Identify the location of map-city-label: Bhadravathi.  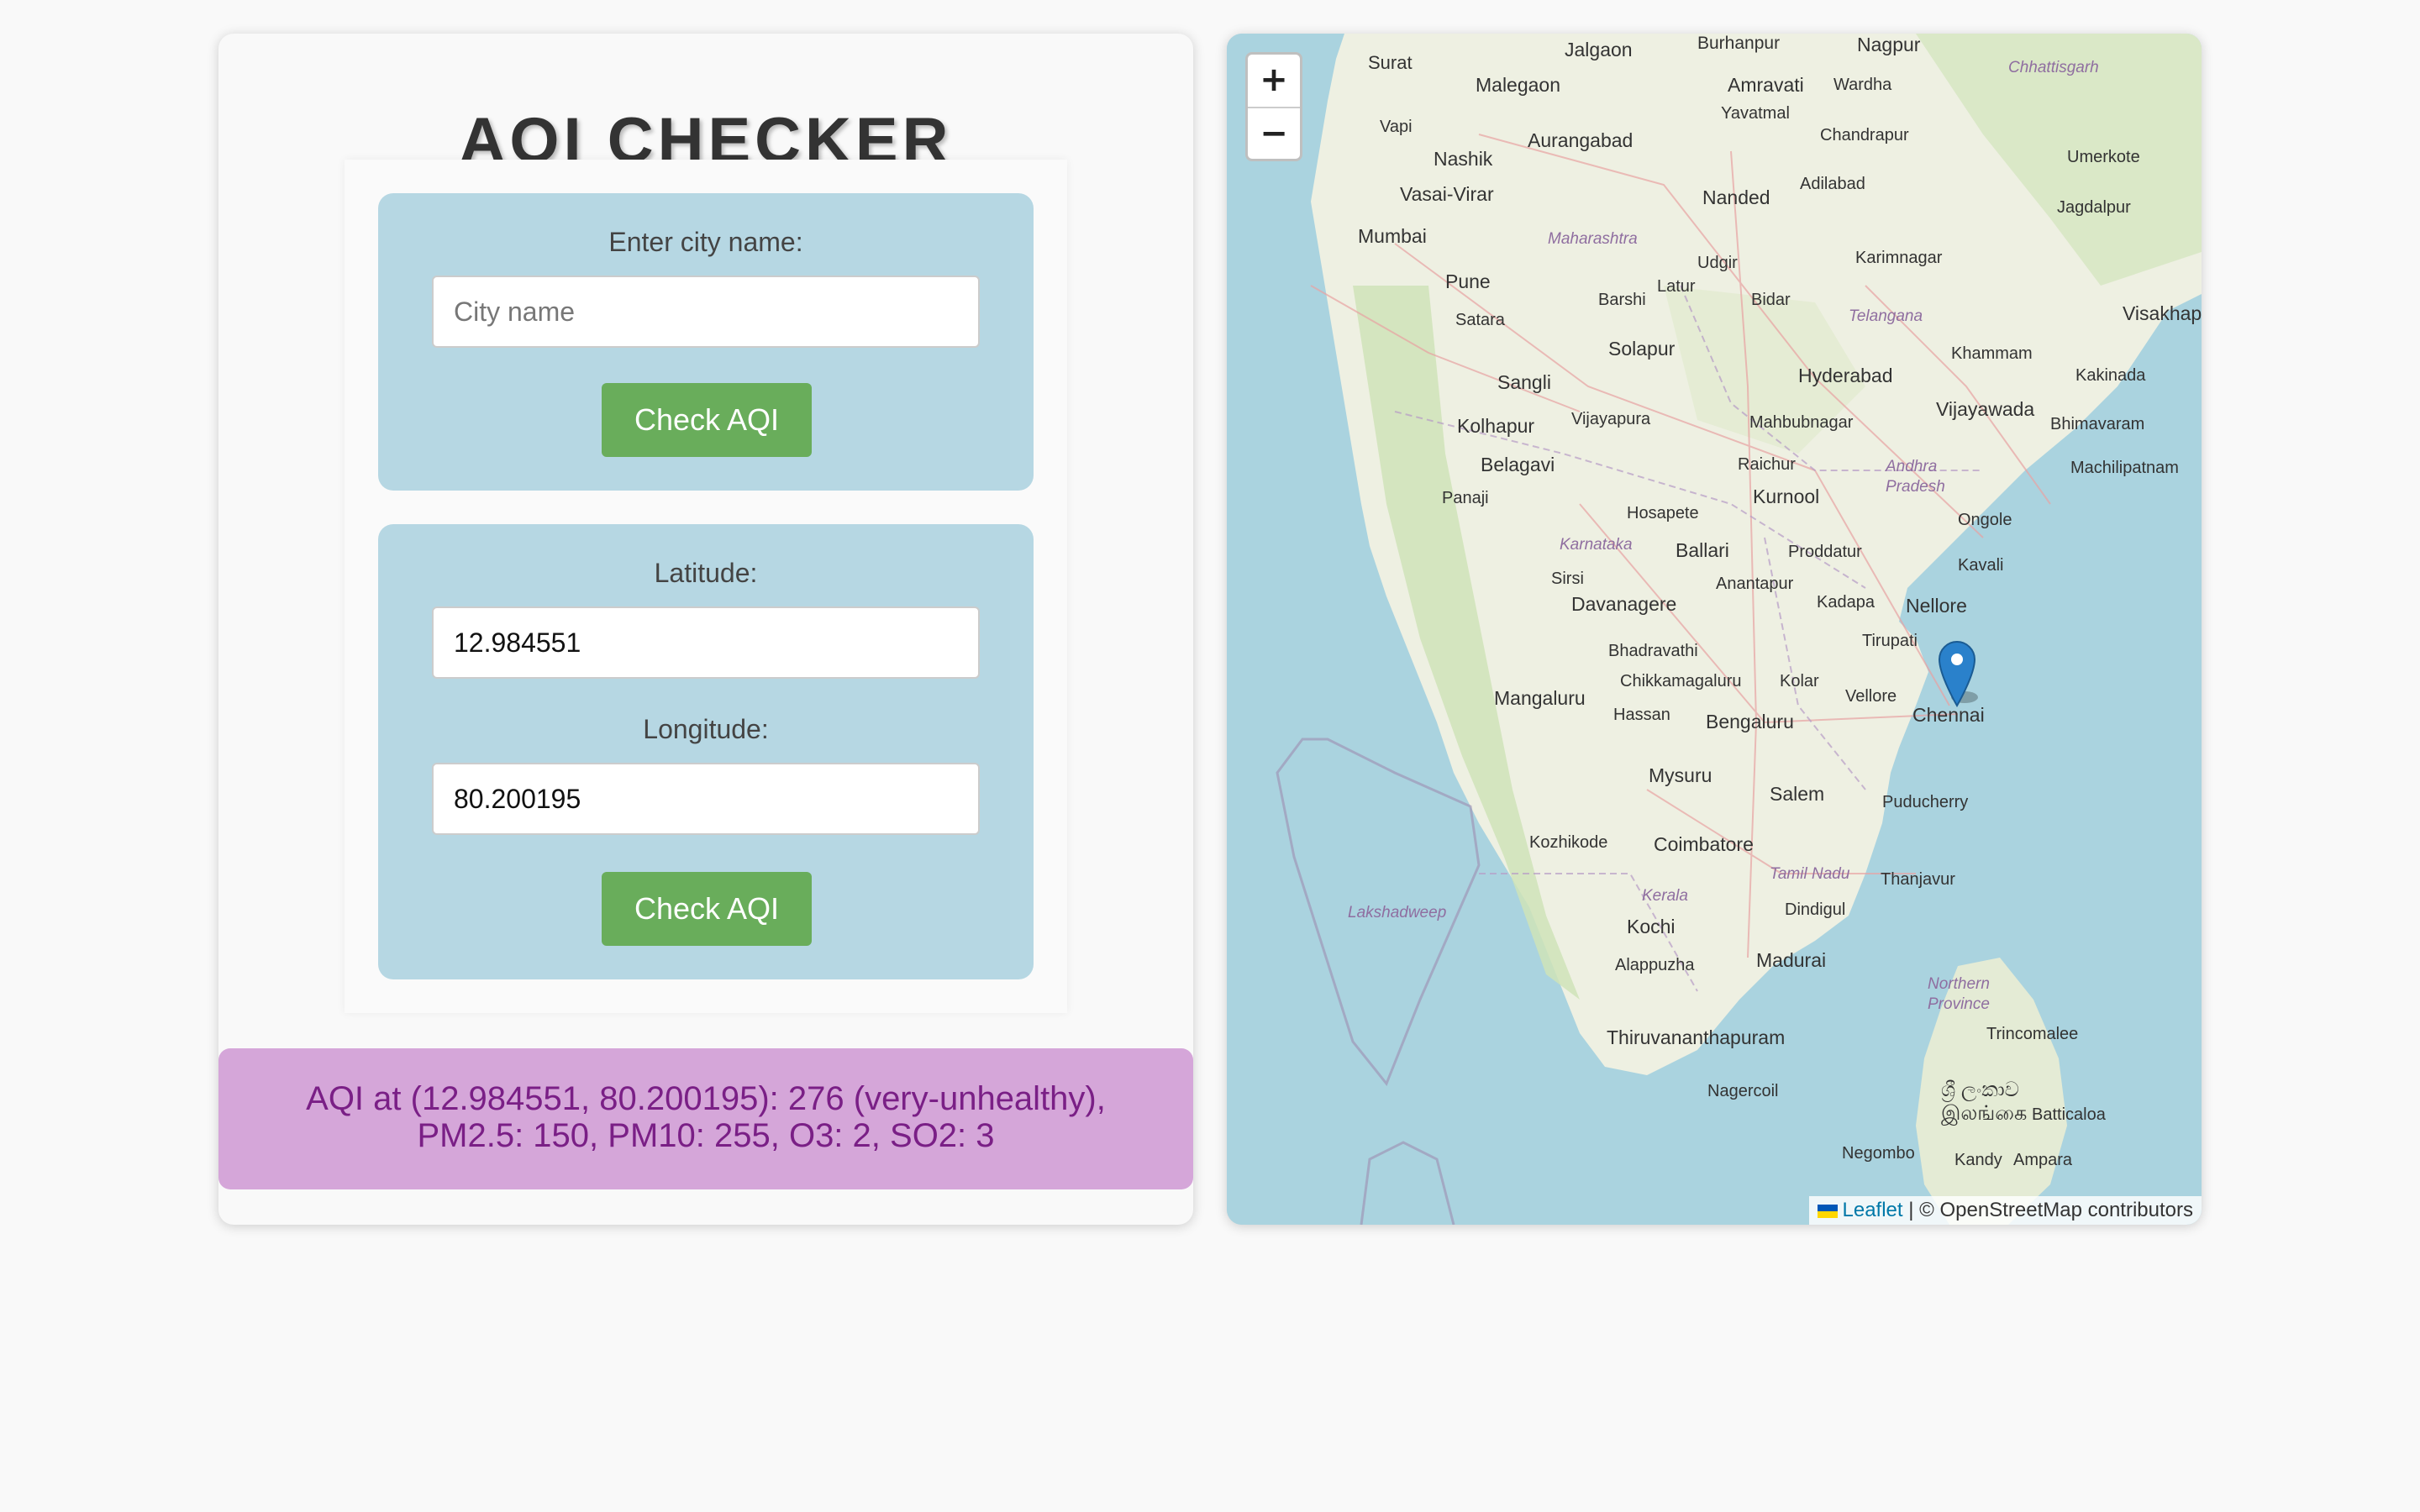
(1653, 651).